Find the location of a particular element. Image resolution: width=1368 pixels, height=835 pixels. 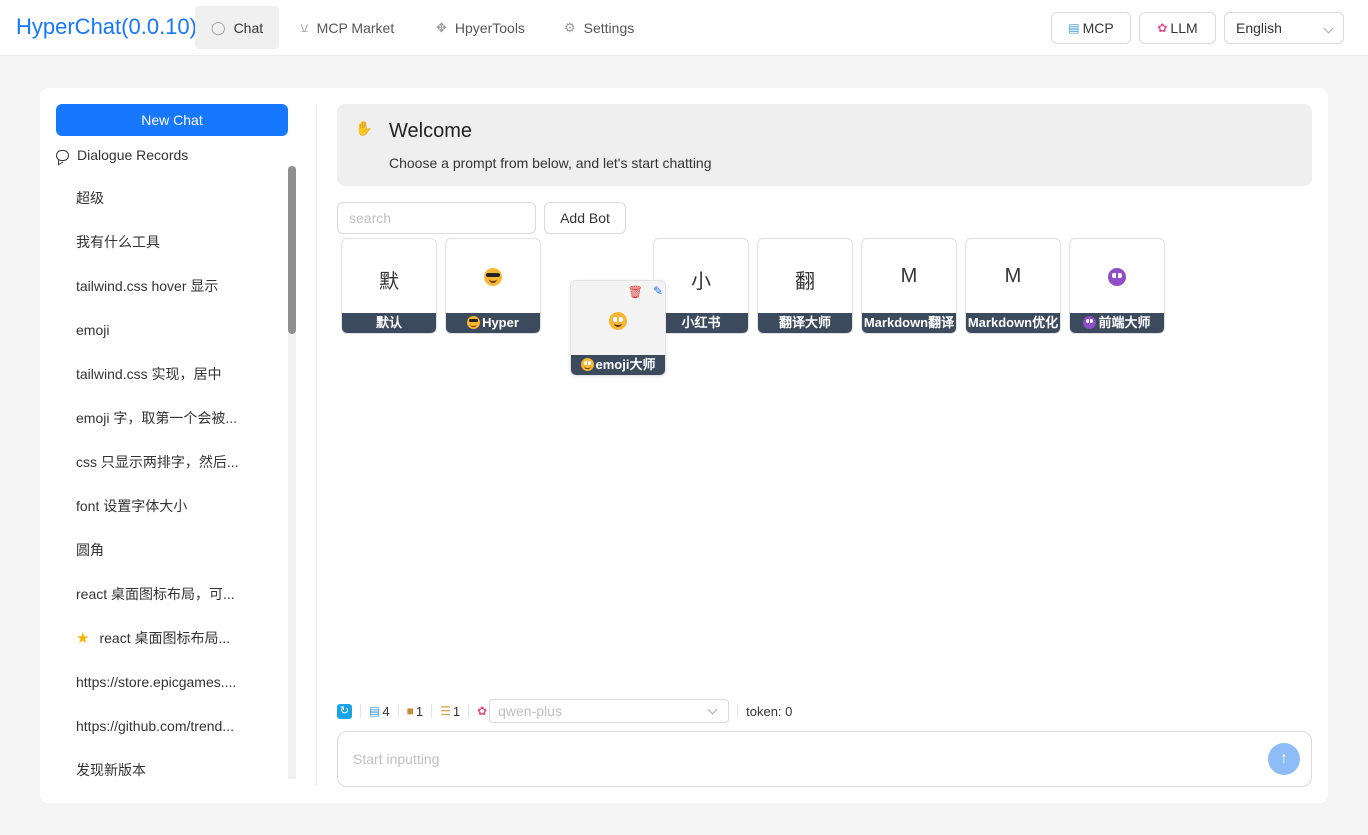

mcp-count: 4 is located at coordinates (385, 711).